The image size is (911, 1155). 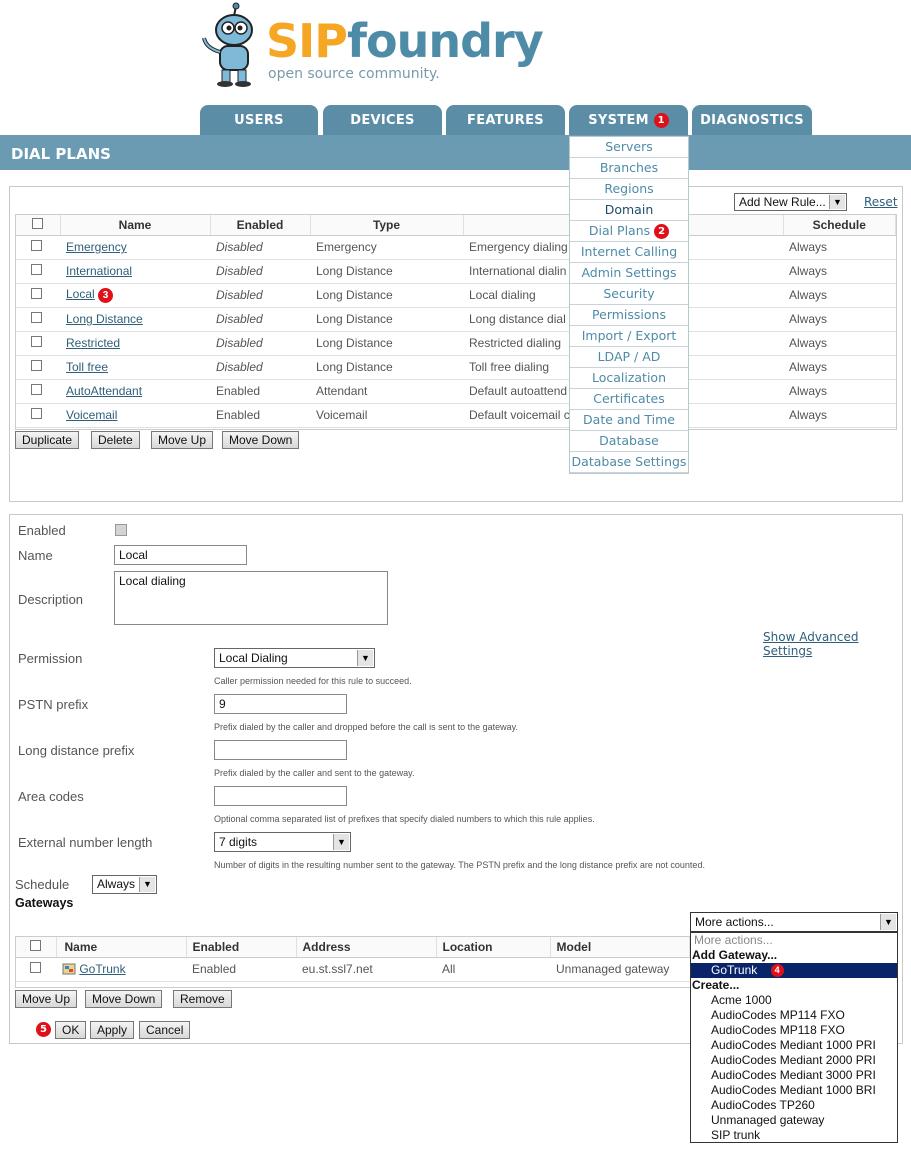 What do you see at coordinates (839, 225) in the screenshot?
I see `column-header-schedule: Schedule` at bounding box center [839, 225].